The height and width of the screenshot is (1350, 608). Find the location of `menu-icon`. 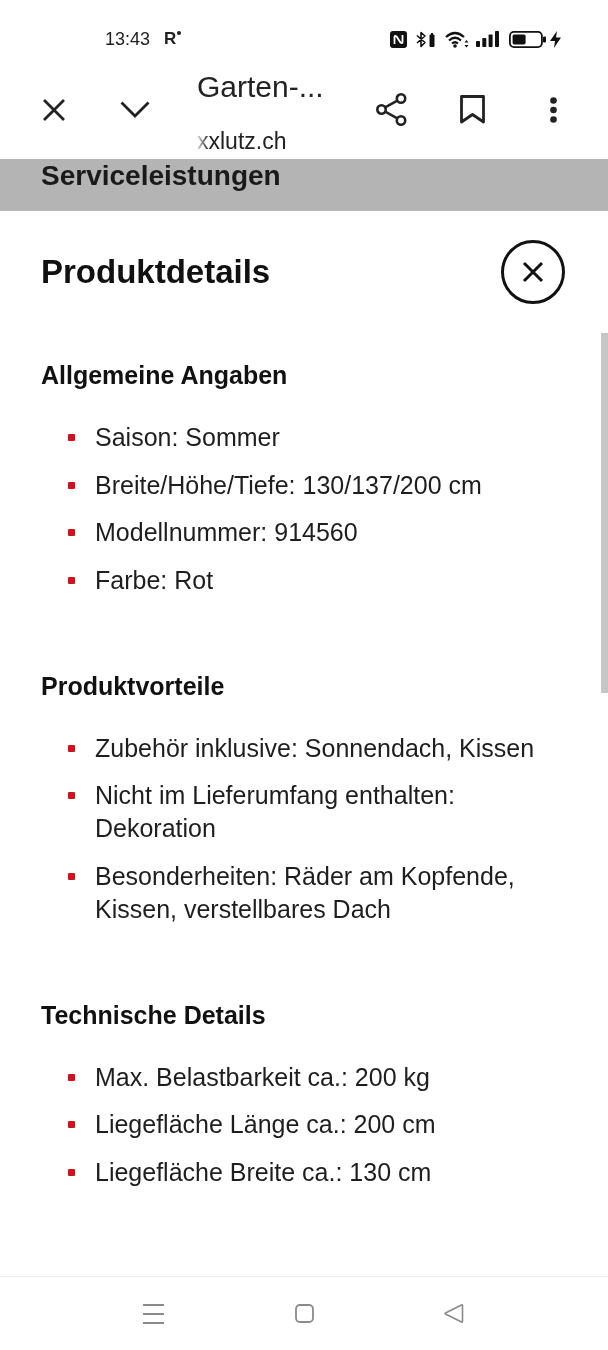

menu-icon is located at coordinates (153, 1313).